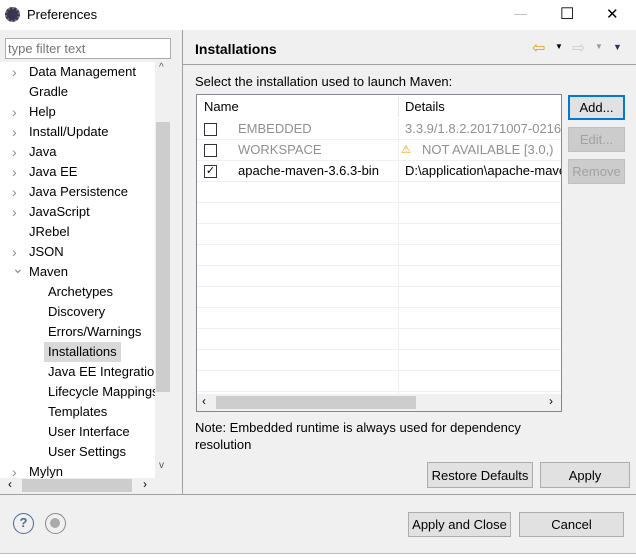  I want to click on tree-item: Installations, so click(82, 352).